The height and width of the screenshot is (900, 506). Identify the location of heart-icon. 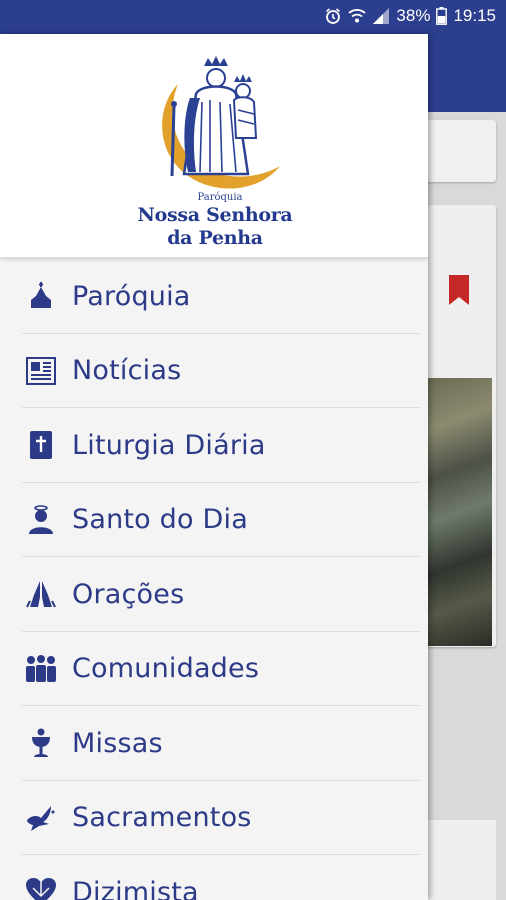
(41, 887).